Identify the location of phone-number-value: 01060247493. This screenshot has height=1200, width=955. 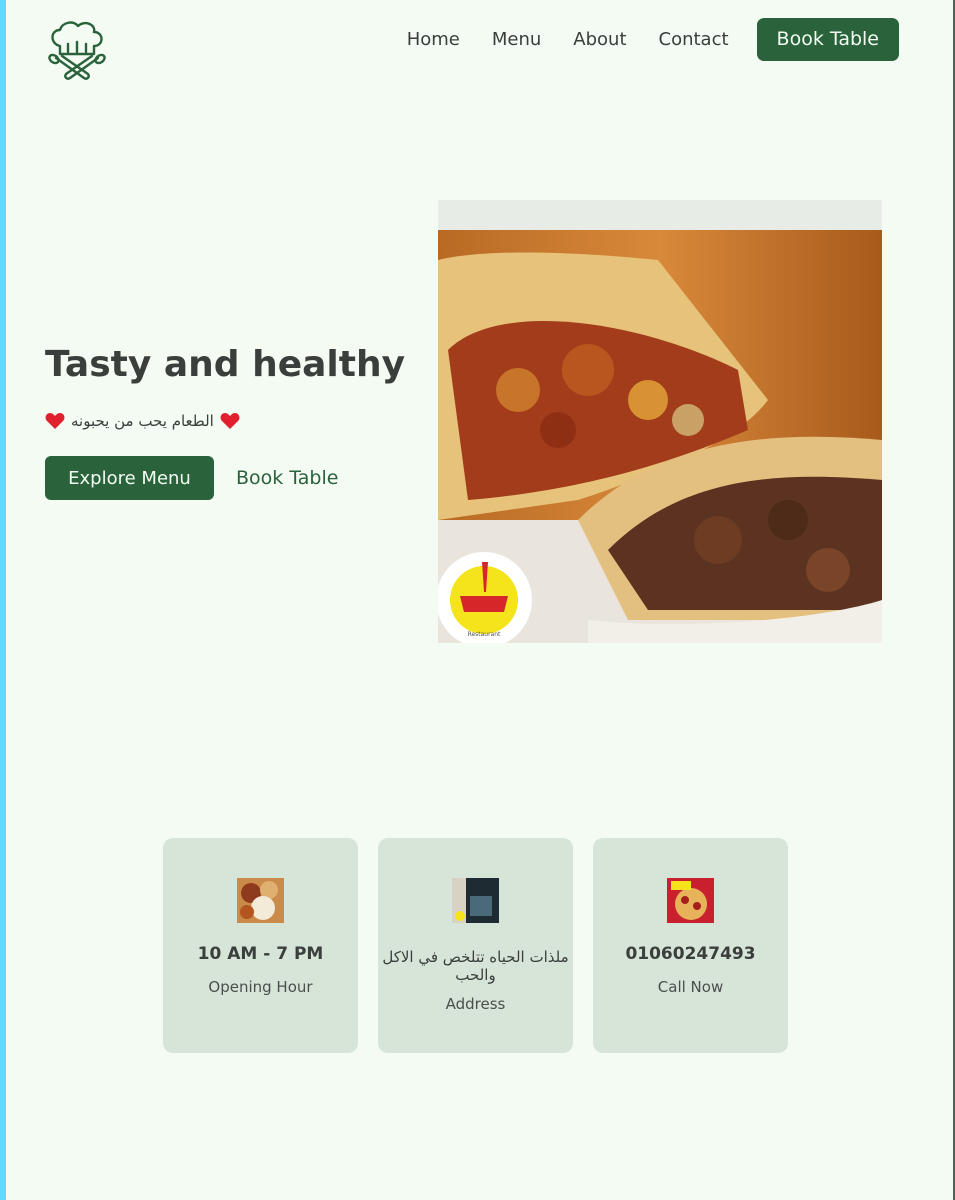
(690, 954).